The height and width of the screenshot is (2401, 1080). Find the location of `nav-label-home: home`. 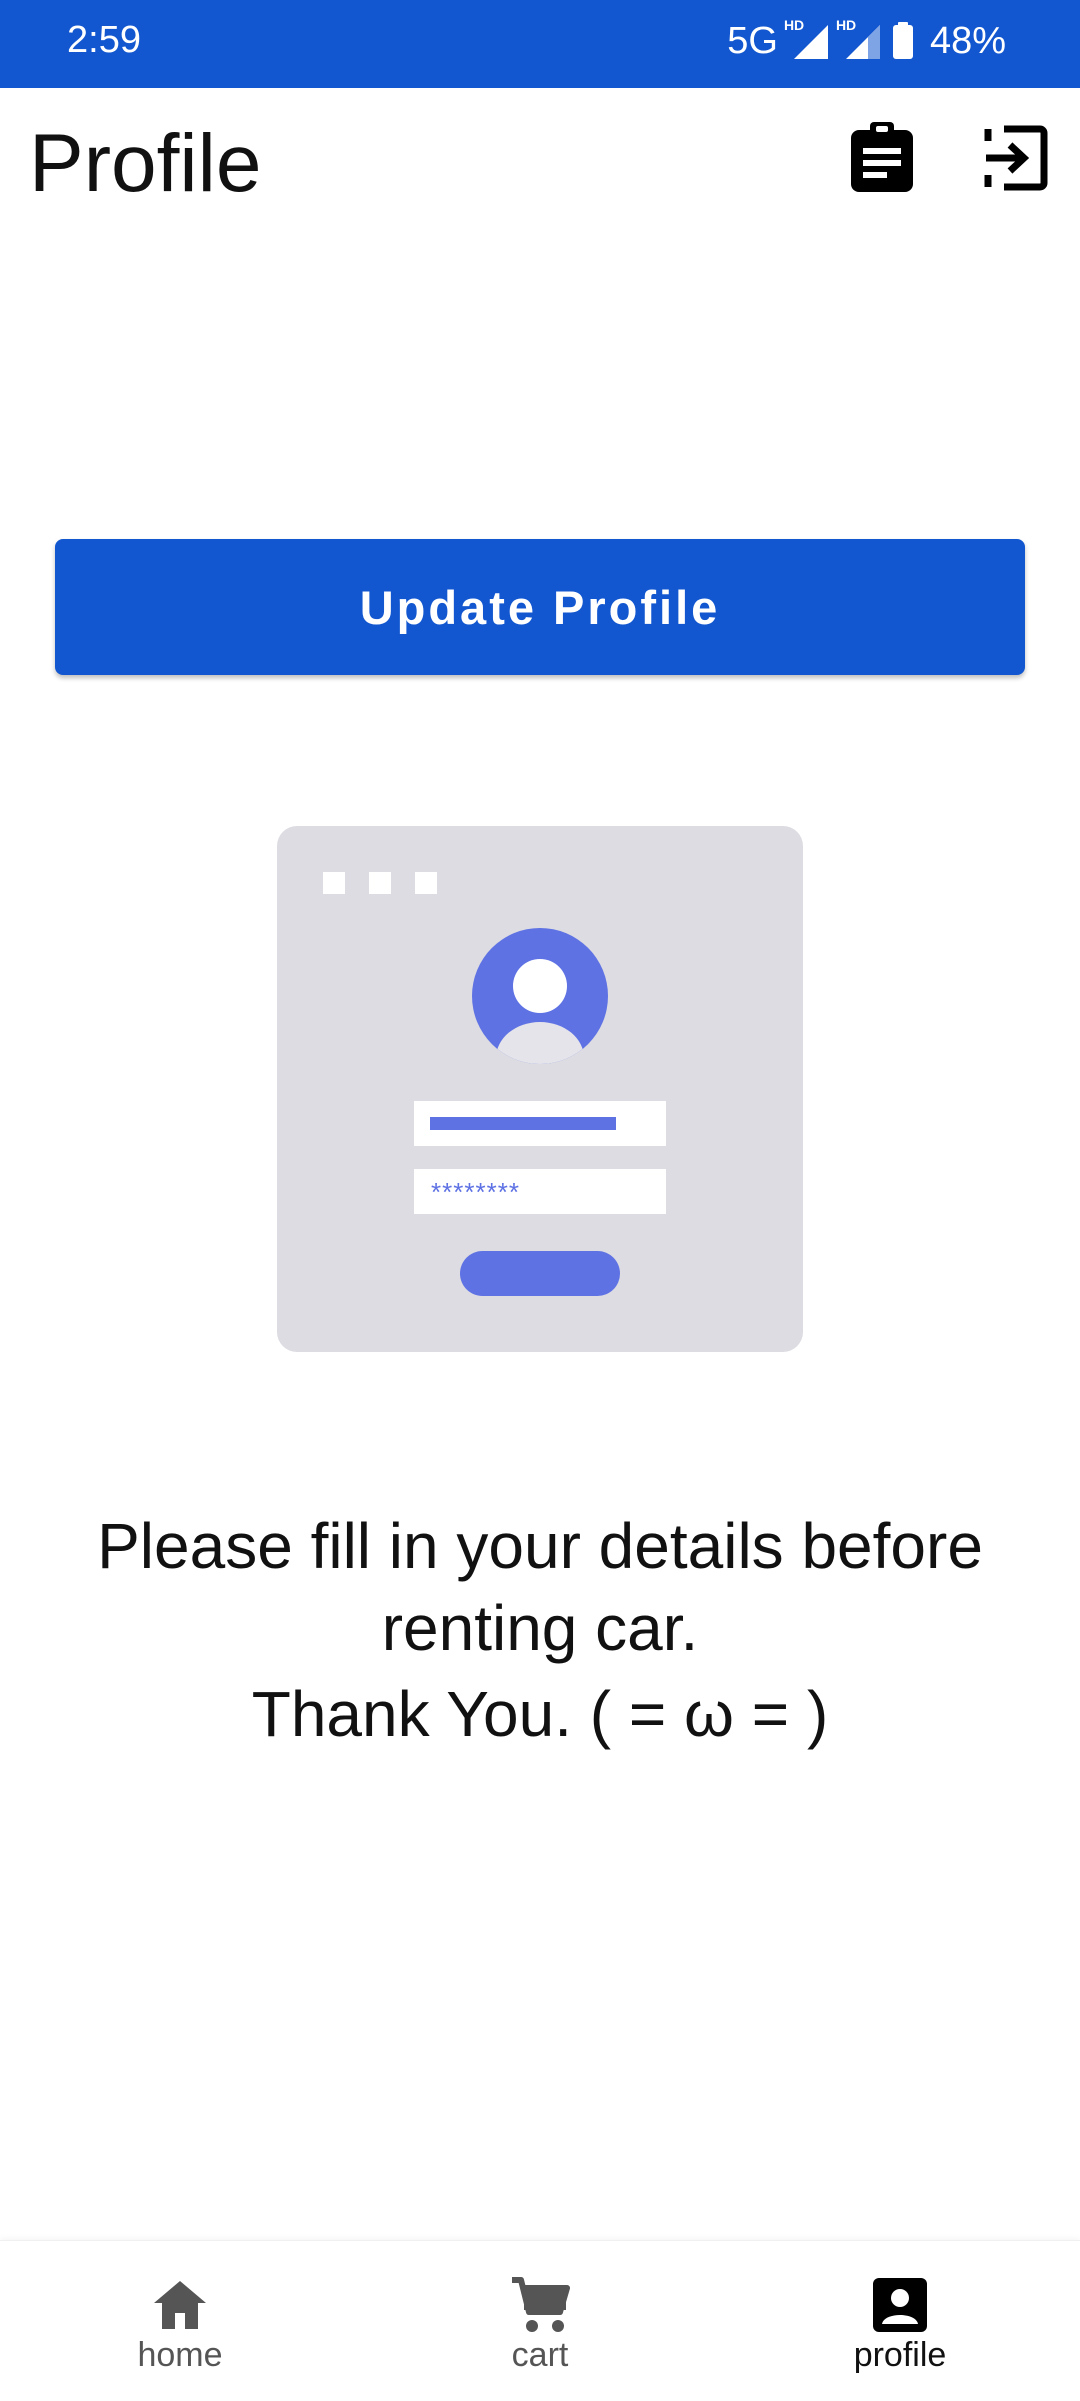

nav-label-home: home is located at coordinates (180, 2355).